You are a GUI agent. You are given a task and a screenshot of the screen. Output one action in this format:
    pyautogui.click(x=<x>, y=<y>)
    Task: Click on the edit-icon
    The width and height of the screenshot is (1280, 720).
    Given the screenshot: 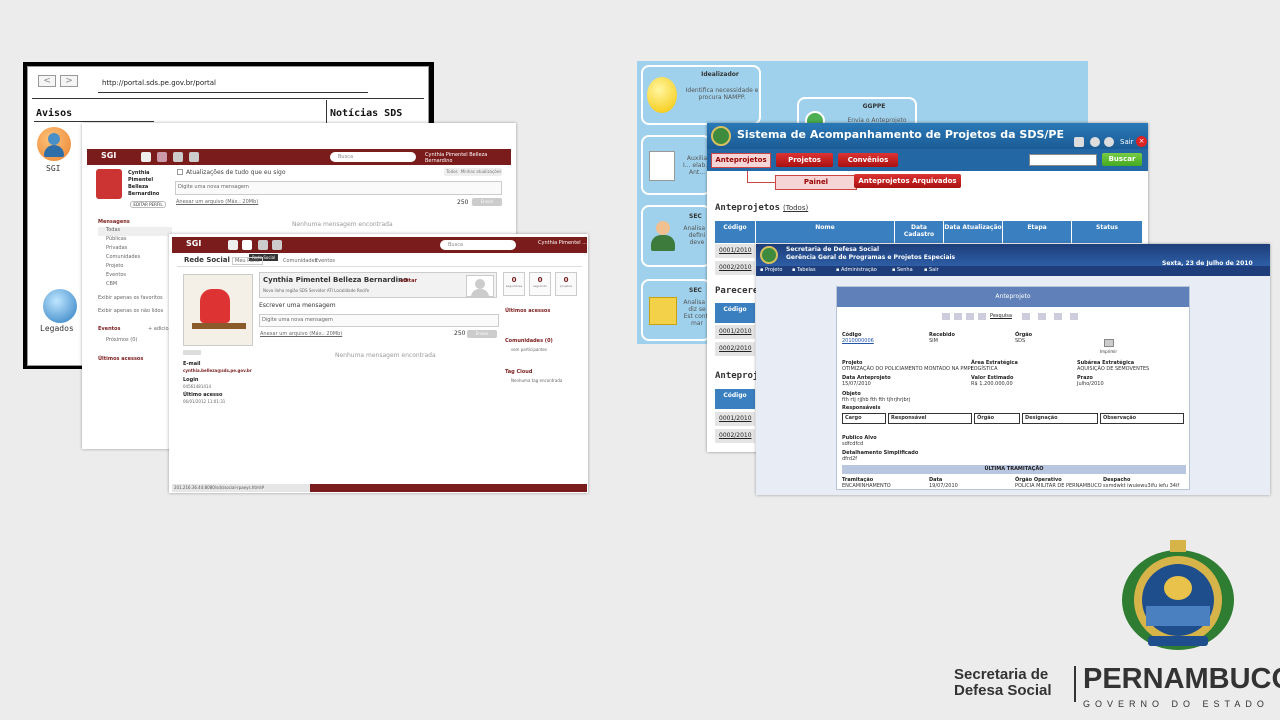 What is the action you would take?
    pyautogui.click(x=1026, y=316)
    